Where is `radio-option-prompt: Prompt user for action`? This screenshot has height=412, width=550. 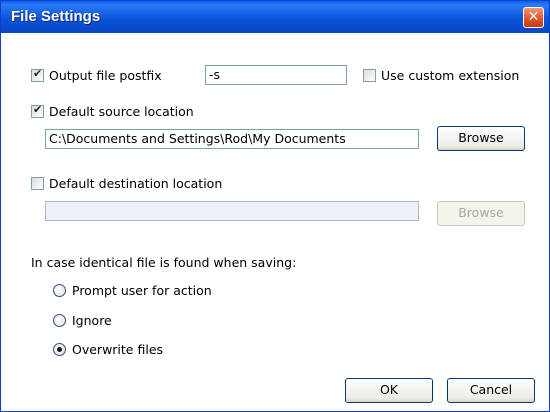
radio-option-prompt: Prompt user for action is located at coordinates (132, 290).